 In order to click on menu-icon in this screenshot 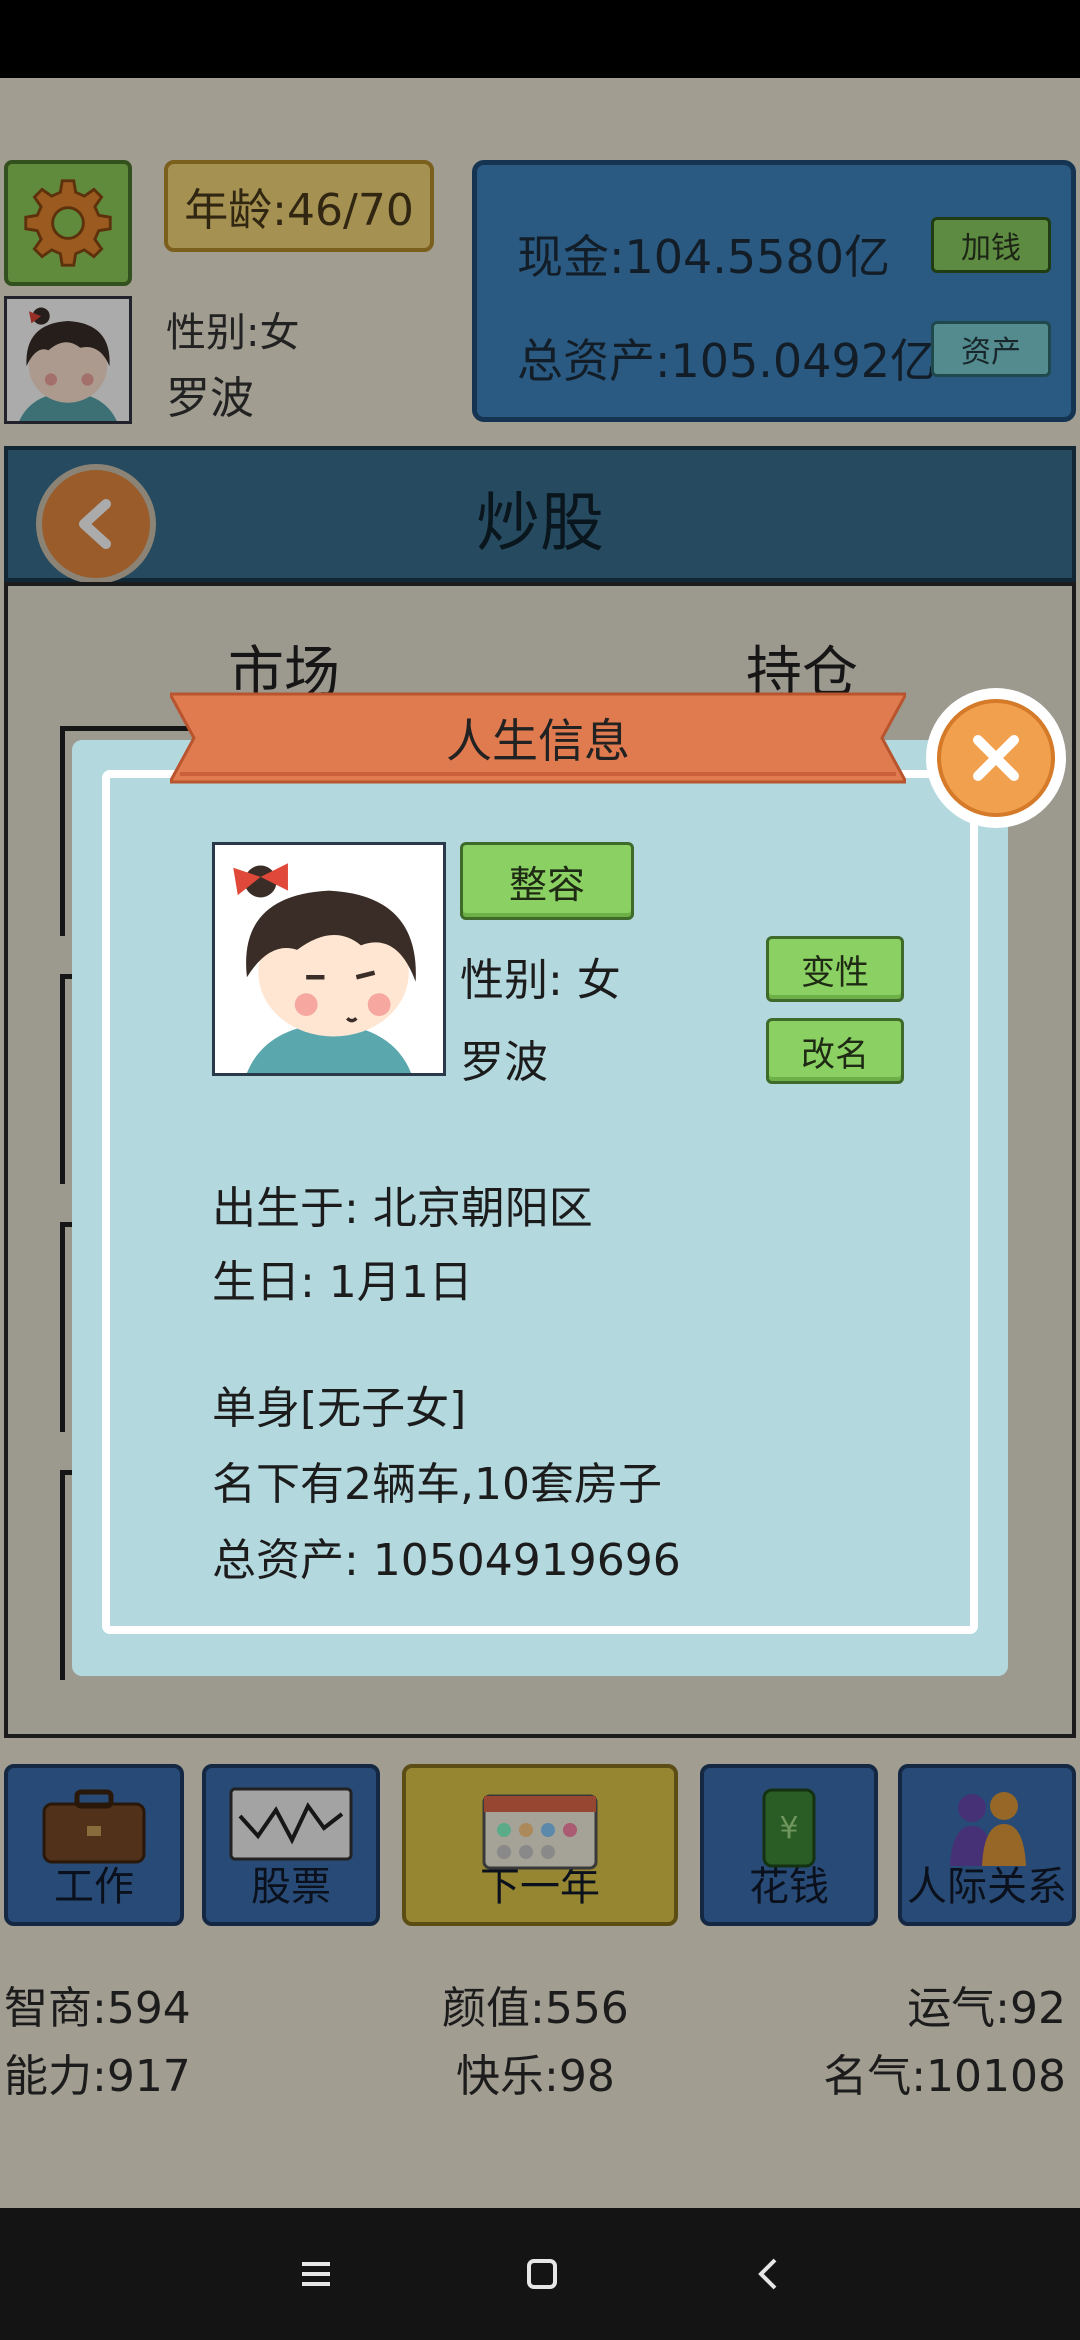, I will do `click(316, 2274)`.